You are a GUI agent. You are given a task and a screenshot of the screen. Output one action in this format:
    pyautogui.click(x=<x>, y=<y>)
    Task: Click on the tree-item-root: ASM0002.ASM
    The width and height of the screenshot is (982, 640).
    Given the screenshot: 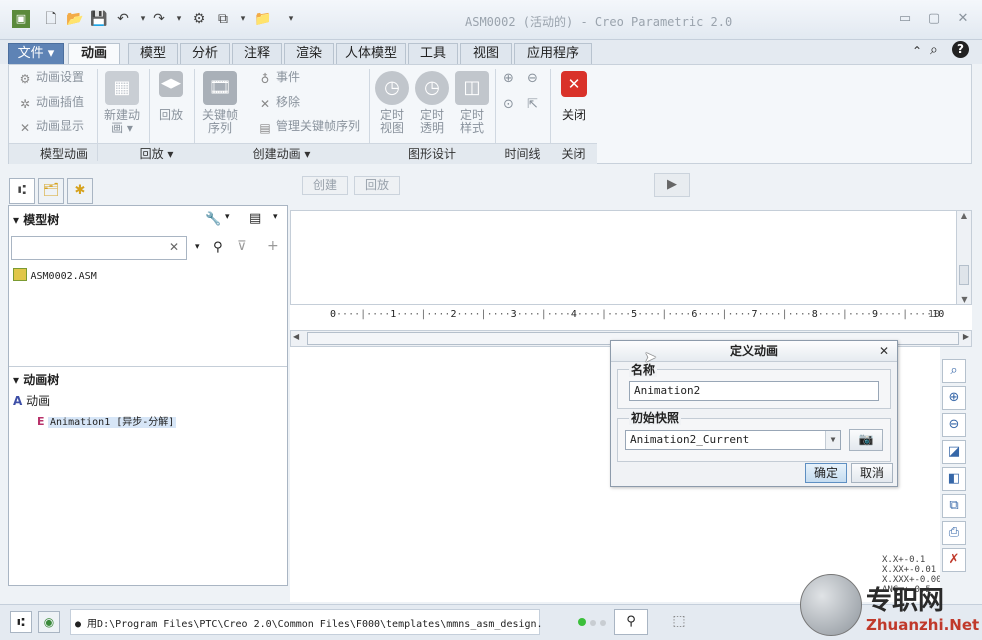 What is the action you would take?
    pyautogui.click(x=55, y=276)
    